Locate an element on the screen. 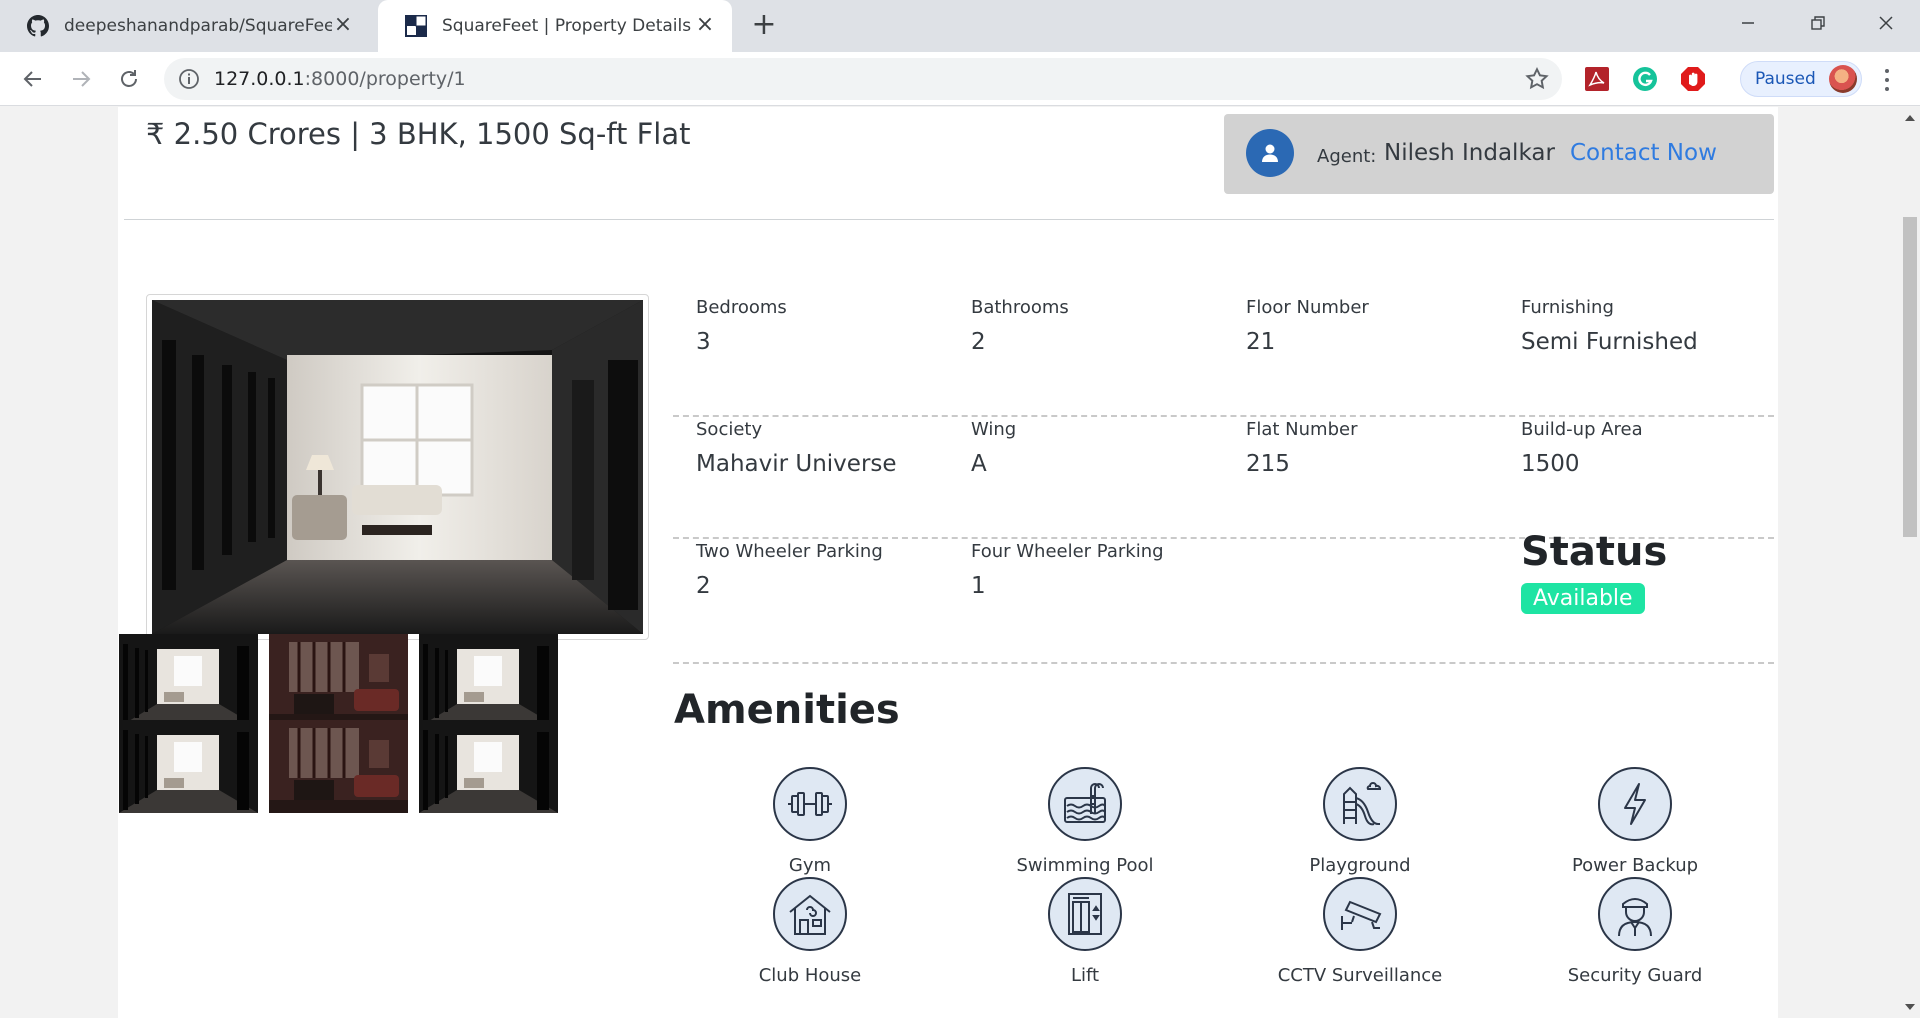  tab-title: SquareFeet | Property Details is located at coordinates (567, 26).